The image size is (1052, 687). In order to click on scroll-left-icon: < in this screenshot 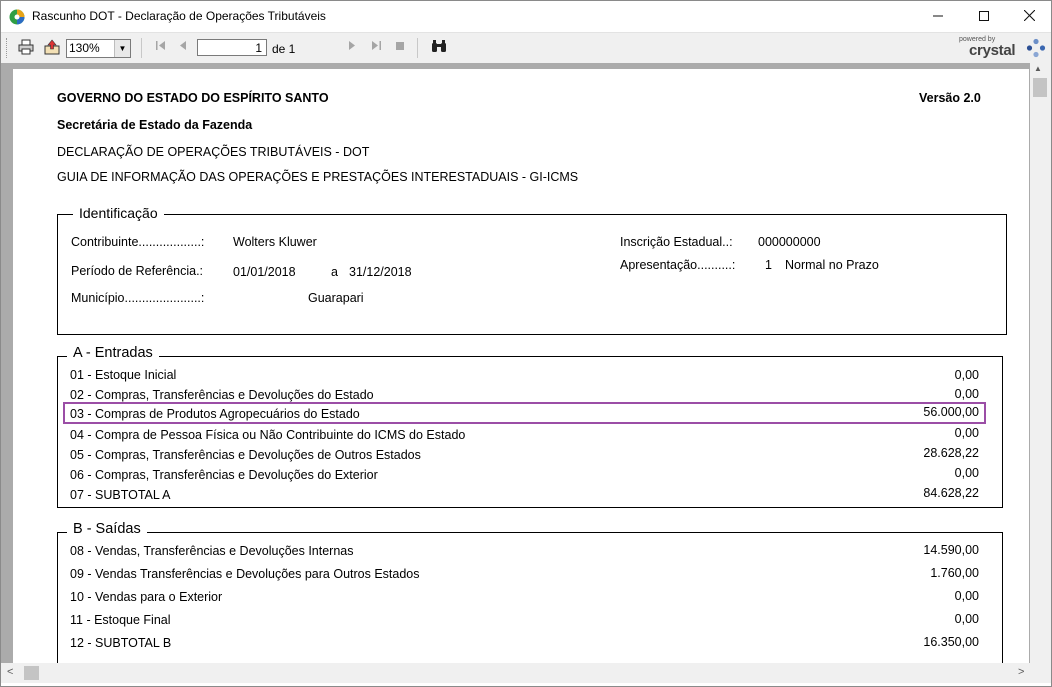, I will do `click(10, 672)`.